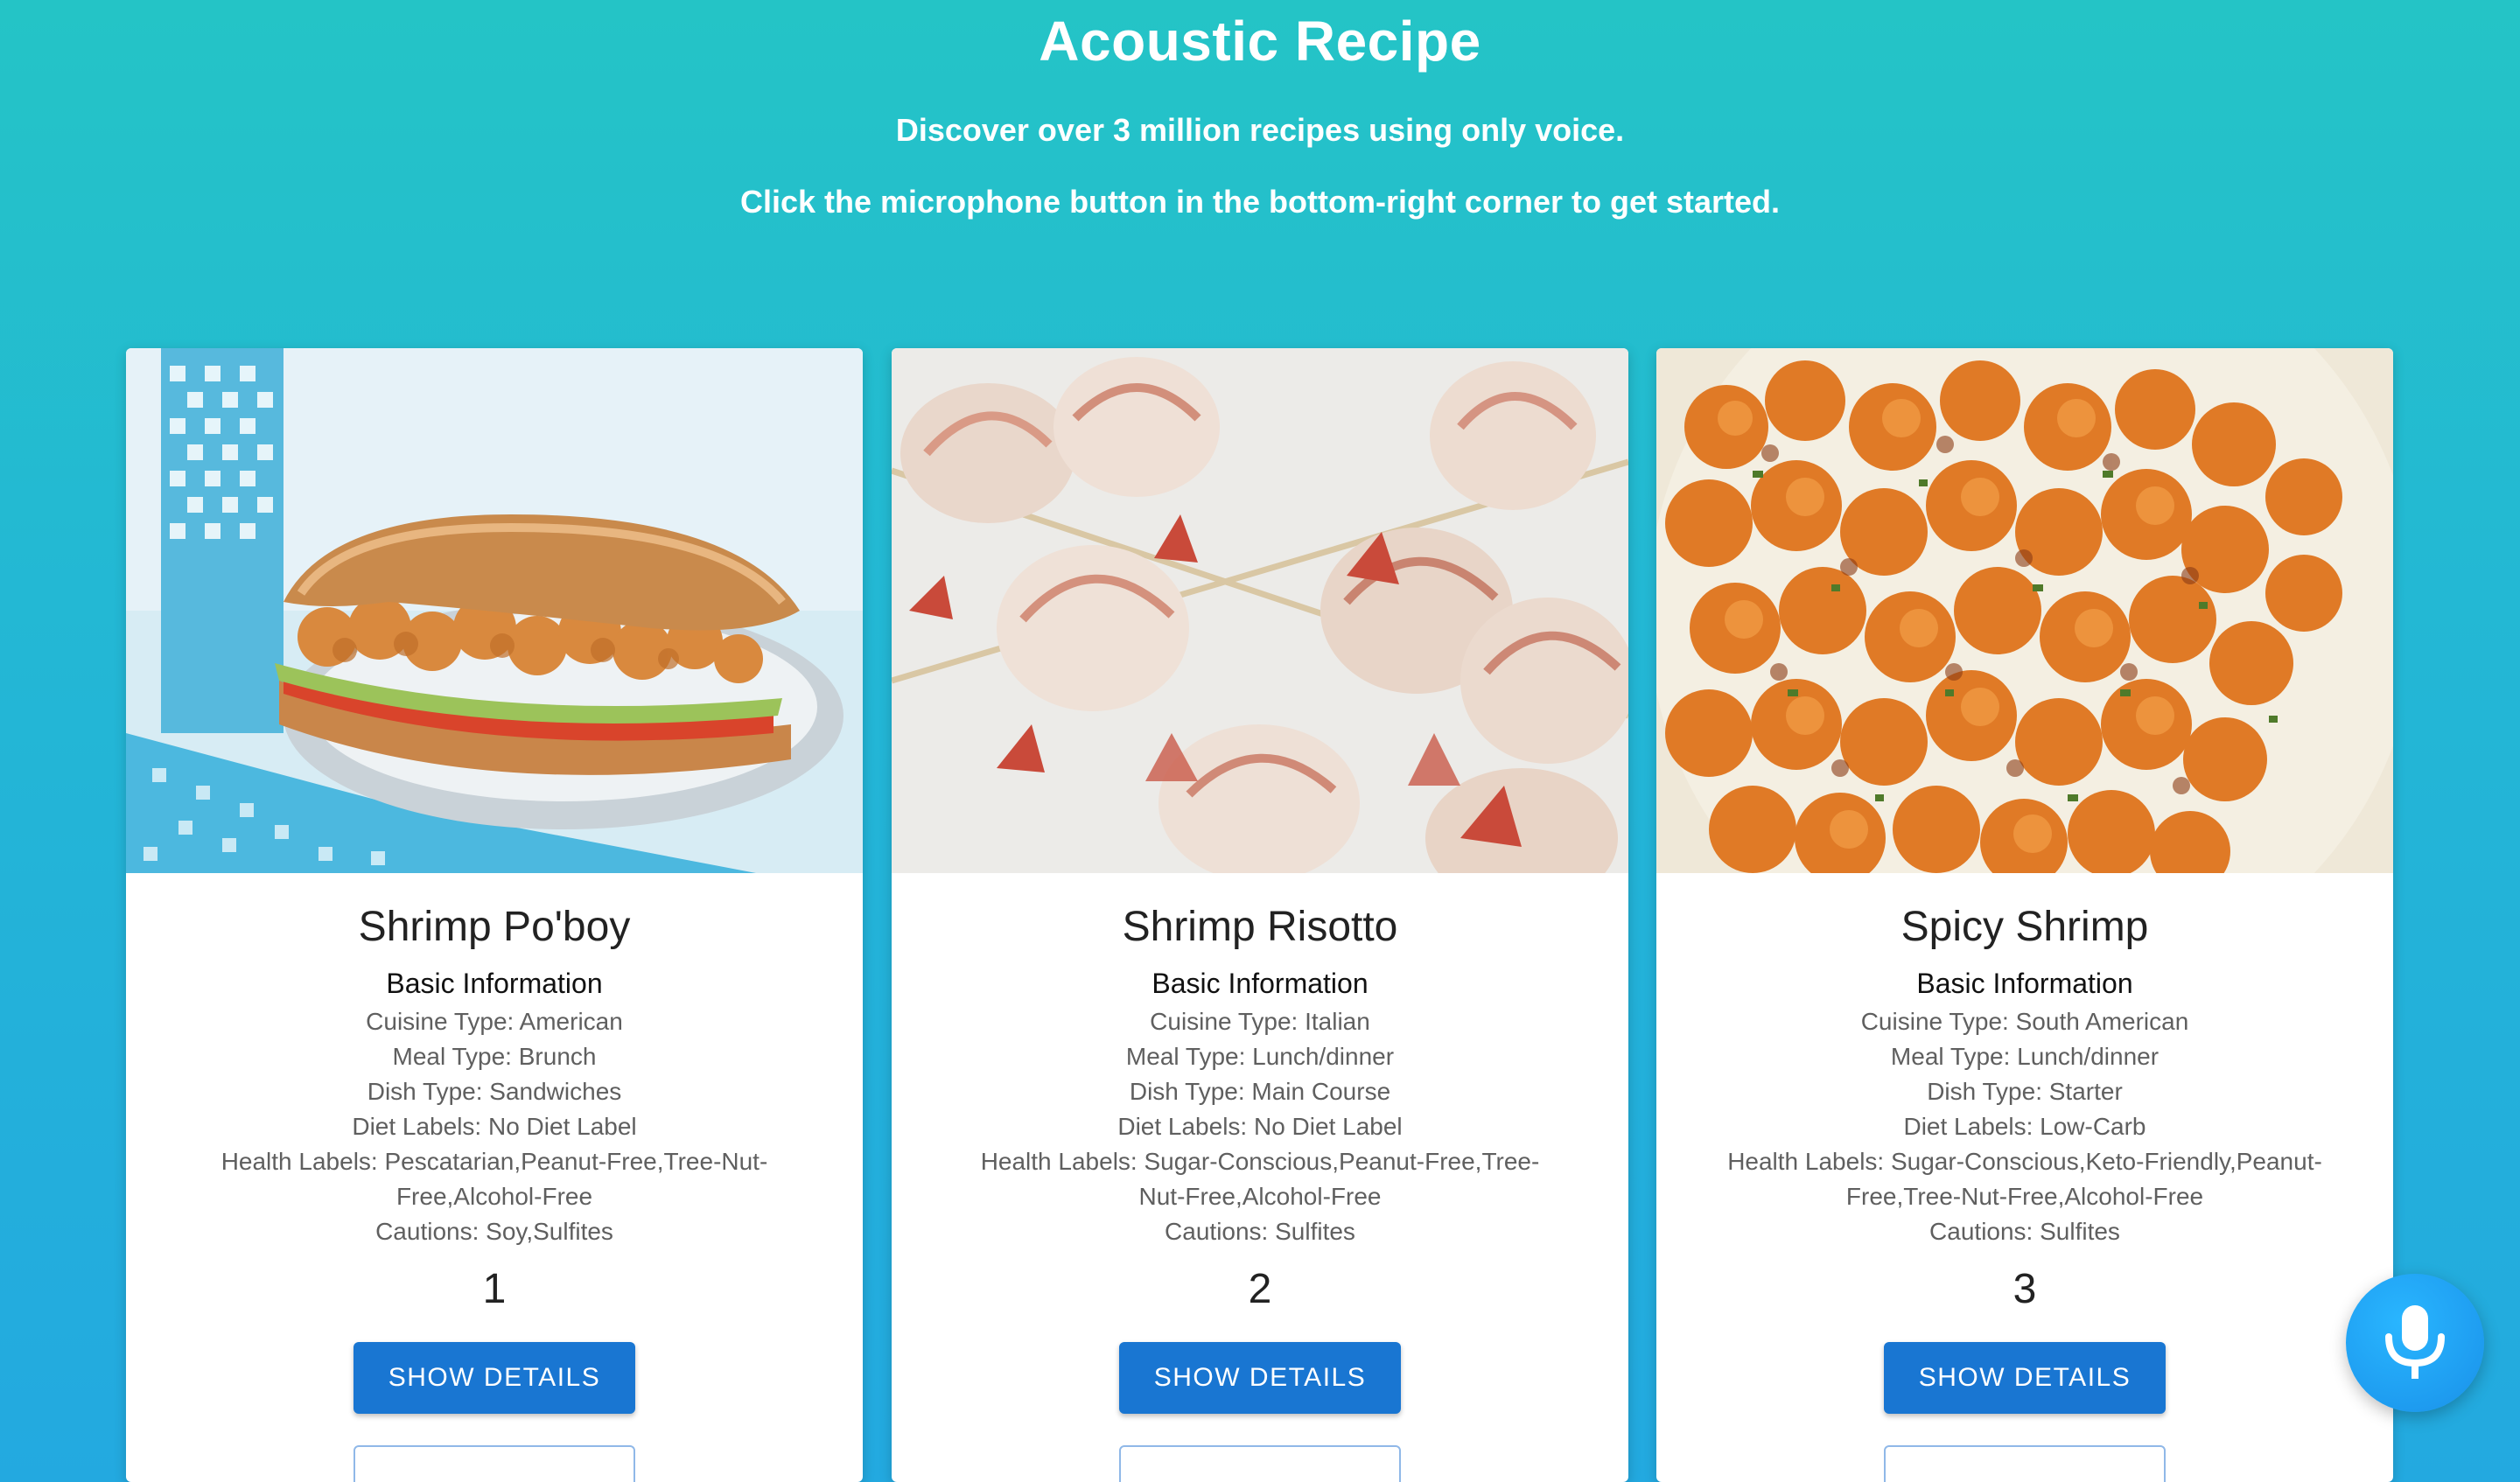 The width and height of the screenshot is (2520, 1482). What do you see at coordinates (1260, 1091) in the screenshot?
I see `dish-type: Dish Type: Main Course` at bounding box center [1260, 1091].